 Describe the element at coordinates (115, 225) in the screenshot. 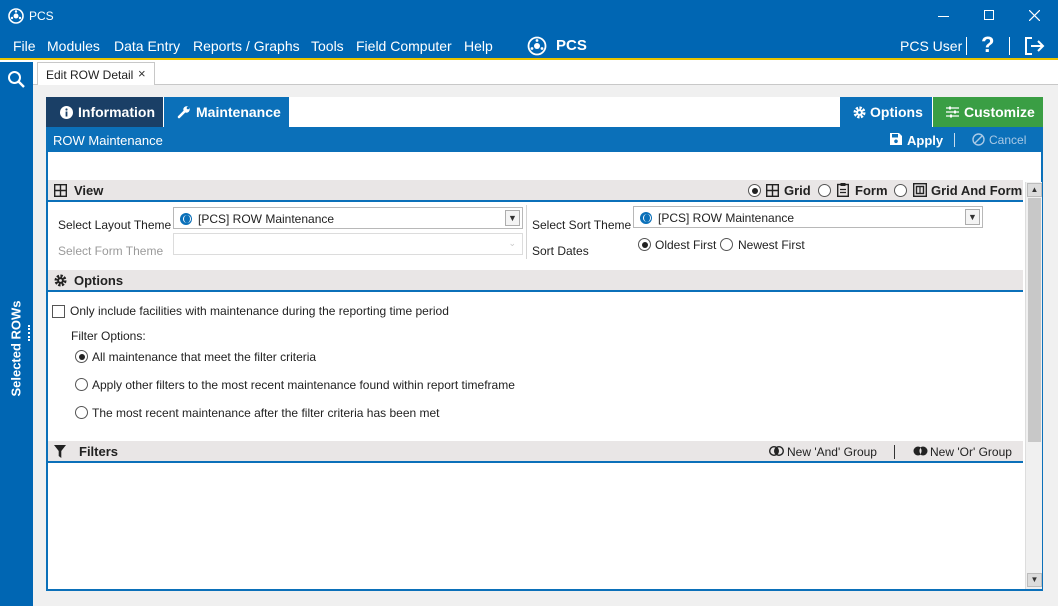

I see `layout-theme-label: Select Layout Theme` at that location.